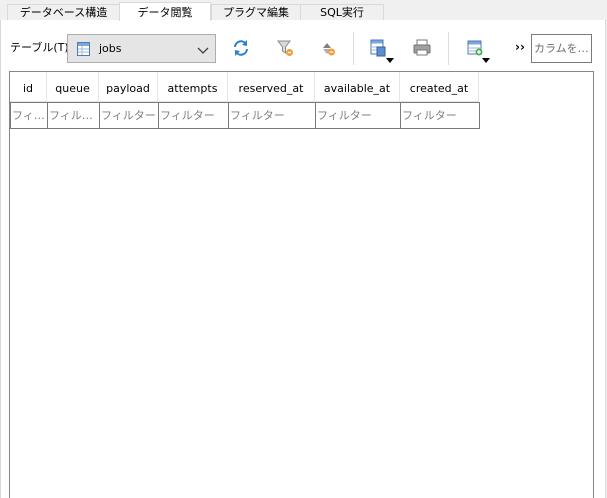  What do you see at coordinates (193, 115) in the screenshot?
I see `filter-input-attempts` at bounding box center [193, 115].